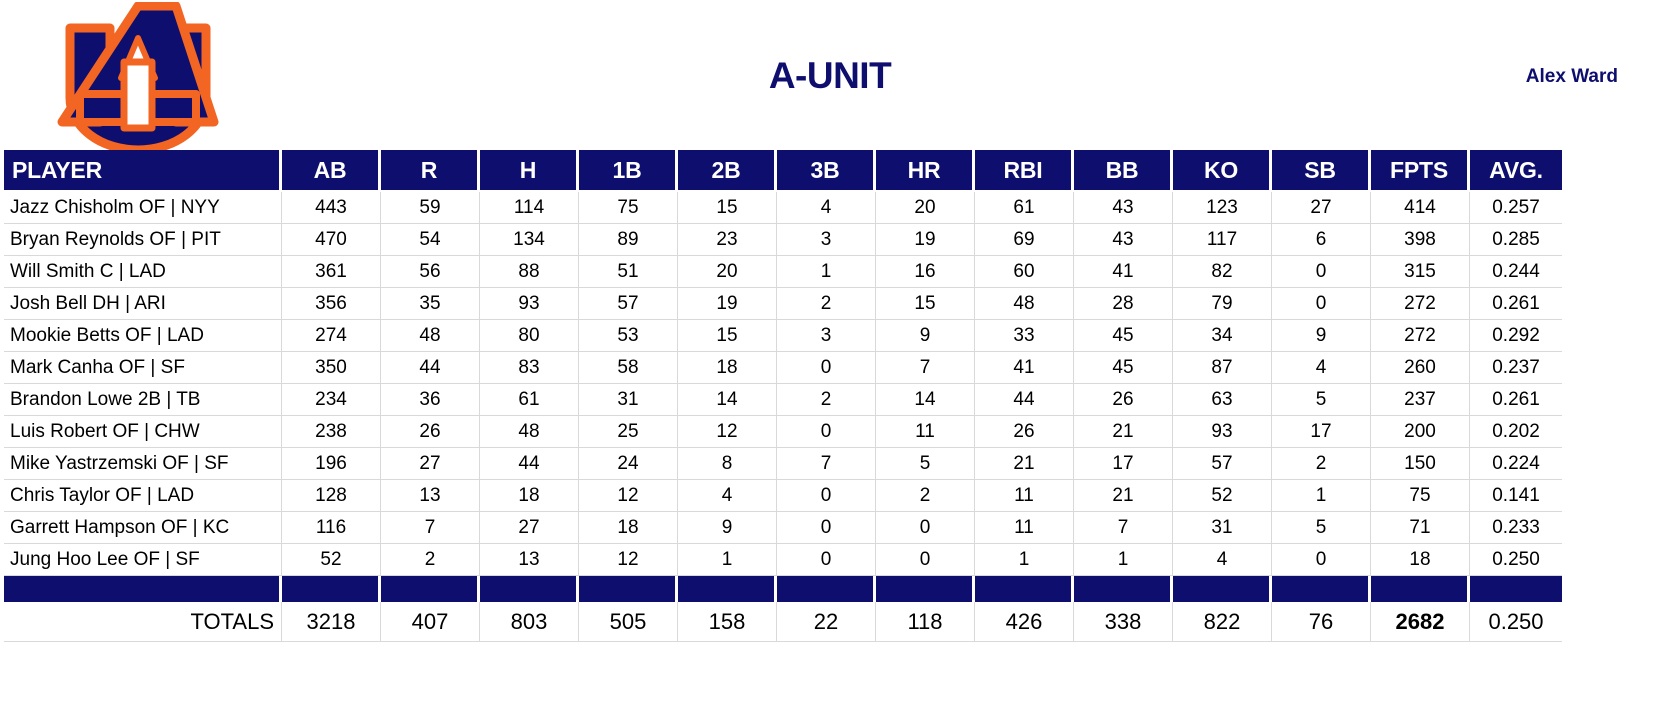 Image resolution: width=1660 pixels, height=703 pixels. Describe the element at coordinates (529, 528) in the screenshot. I see `stat-cell-h: 27` at that location.